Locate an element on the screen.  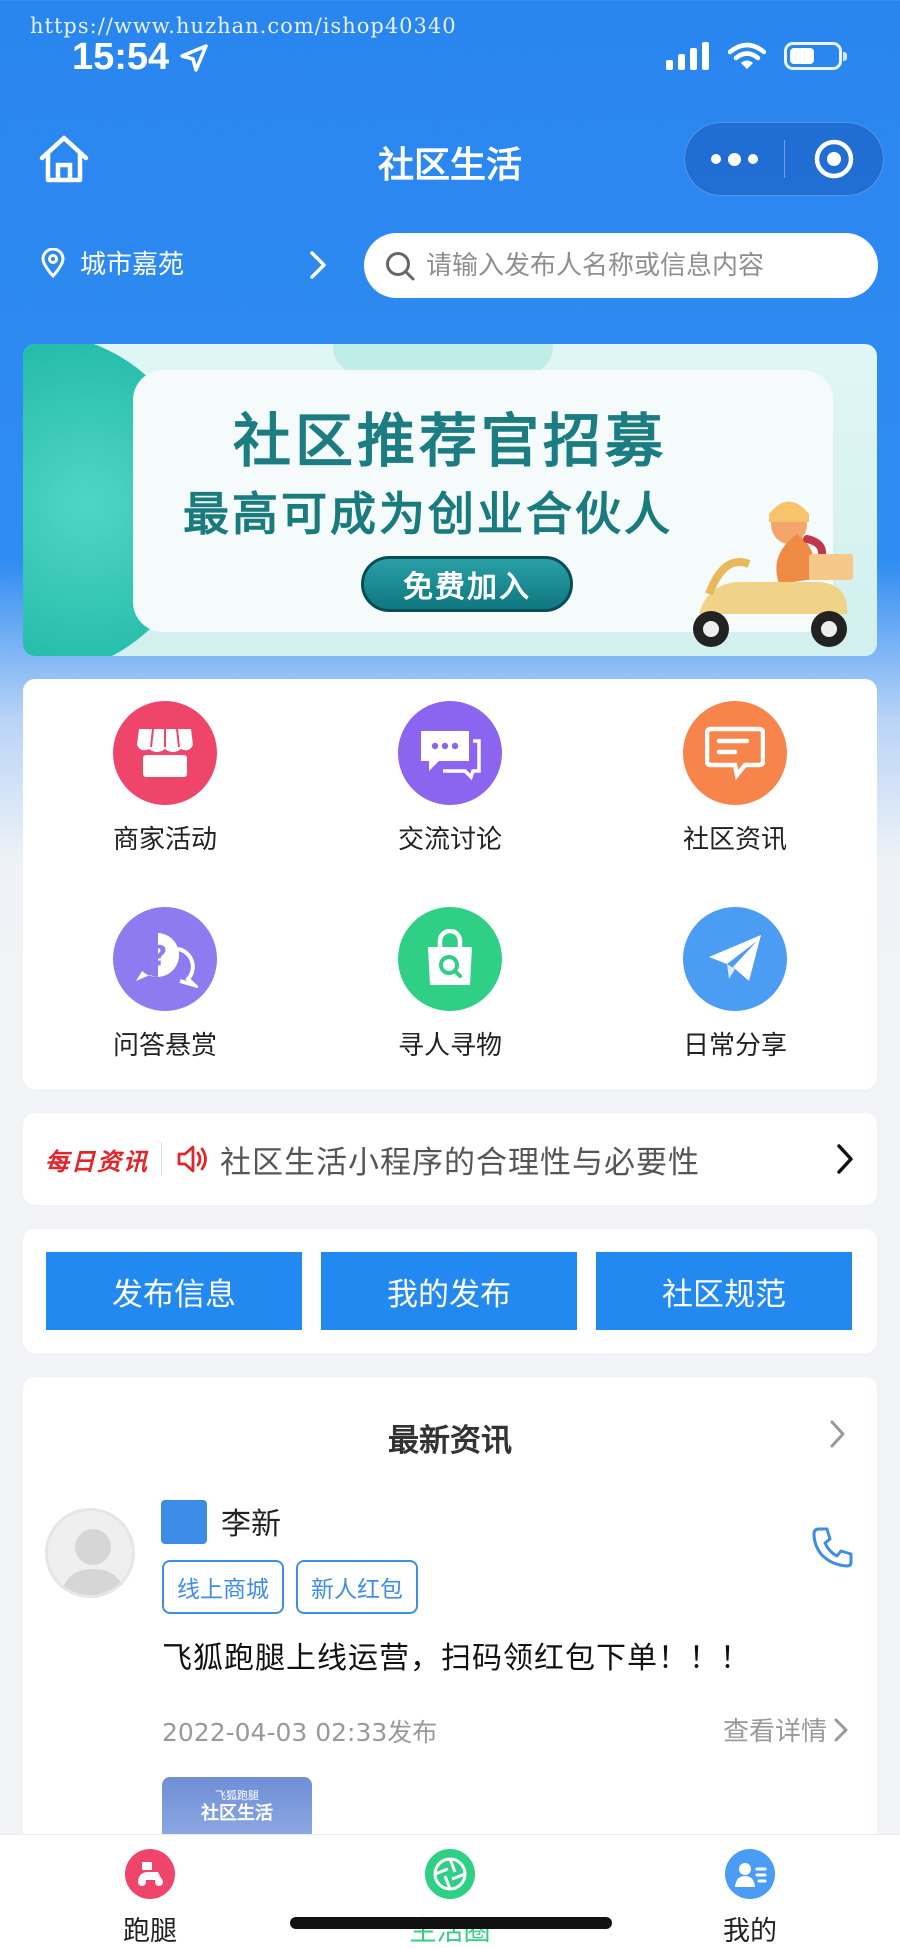
ticker-headline: 社区生活小程序的合理性与必要性 is located at coordinates (460, 1159).